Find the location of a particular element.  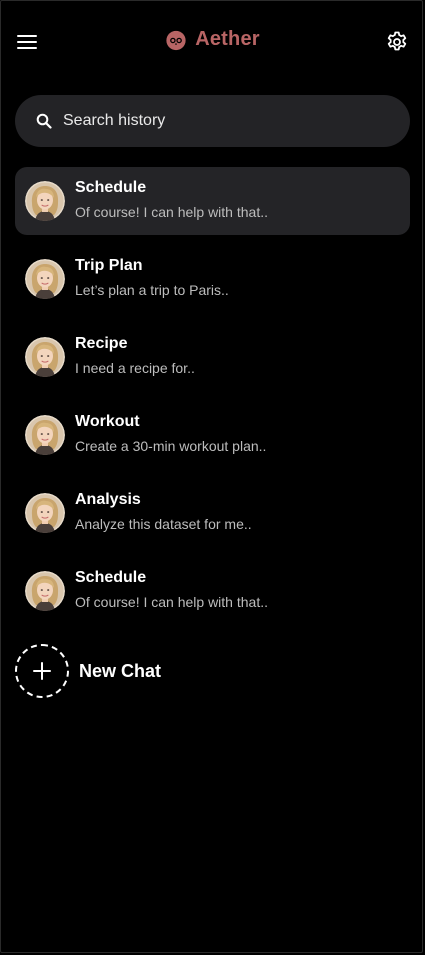

chat-title: Workout is located at coordinates (107, 421).